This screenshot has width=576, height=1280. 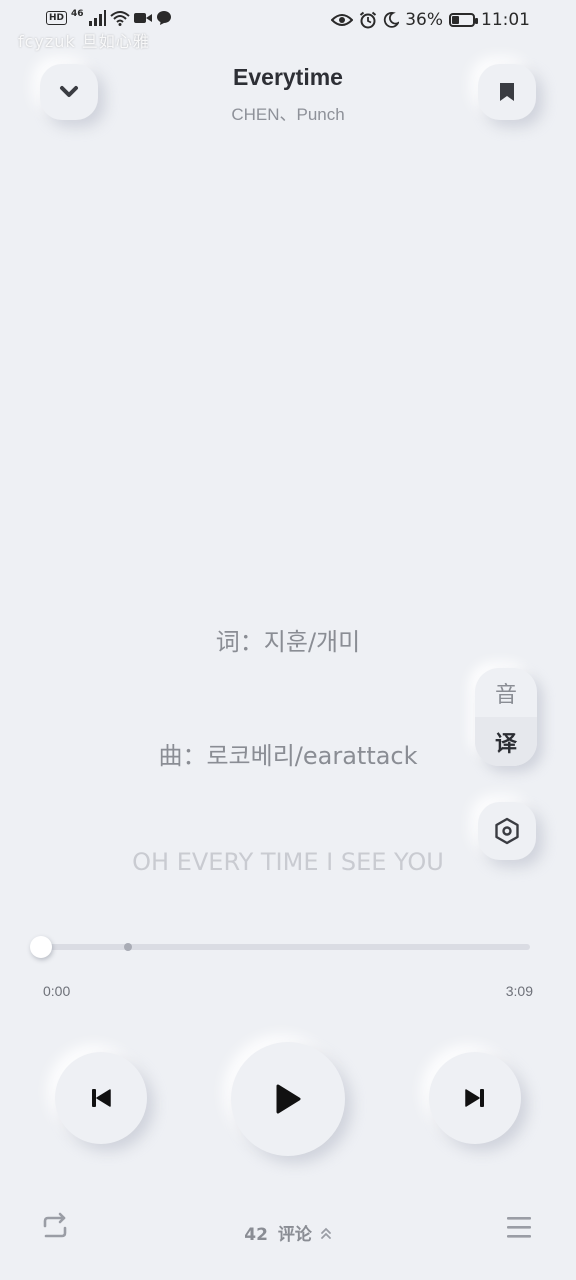 I want to click on lyric-settings-button, so click(x=507, y=831).